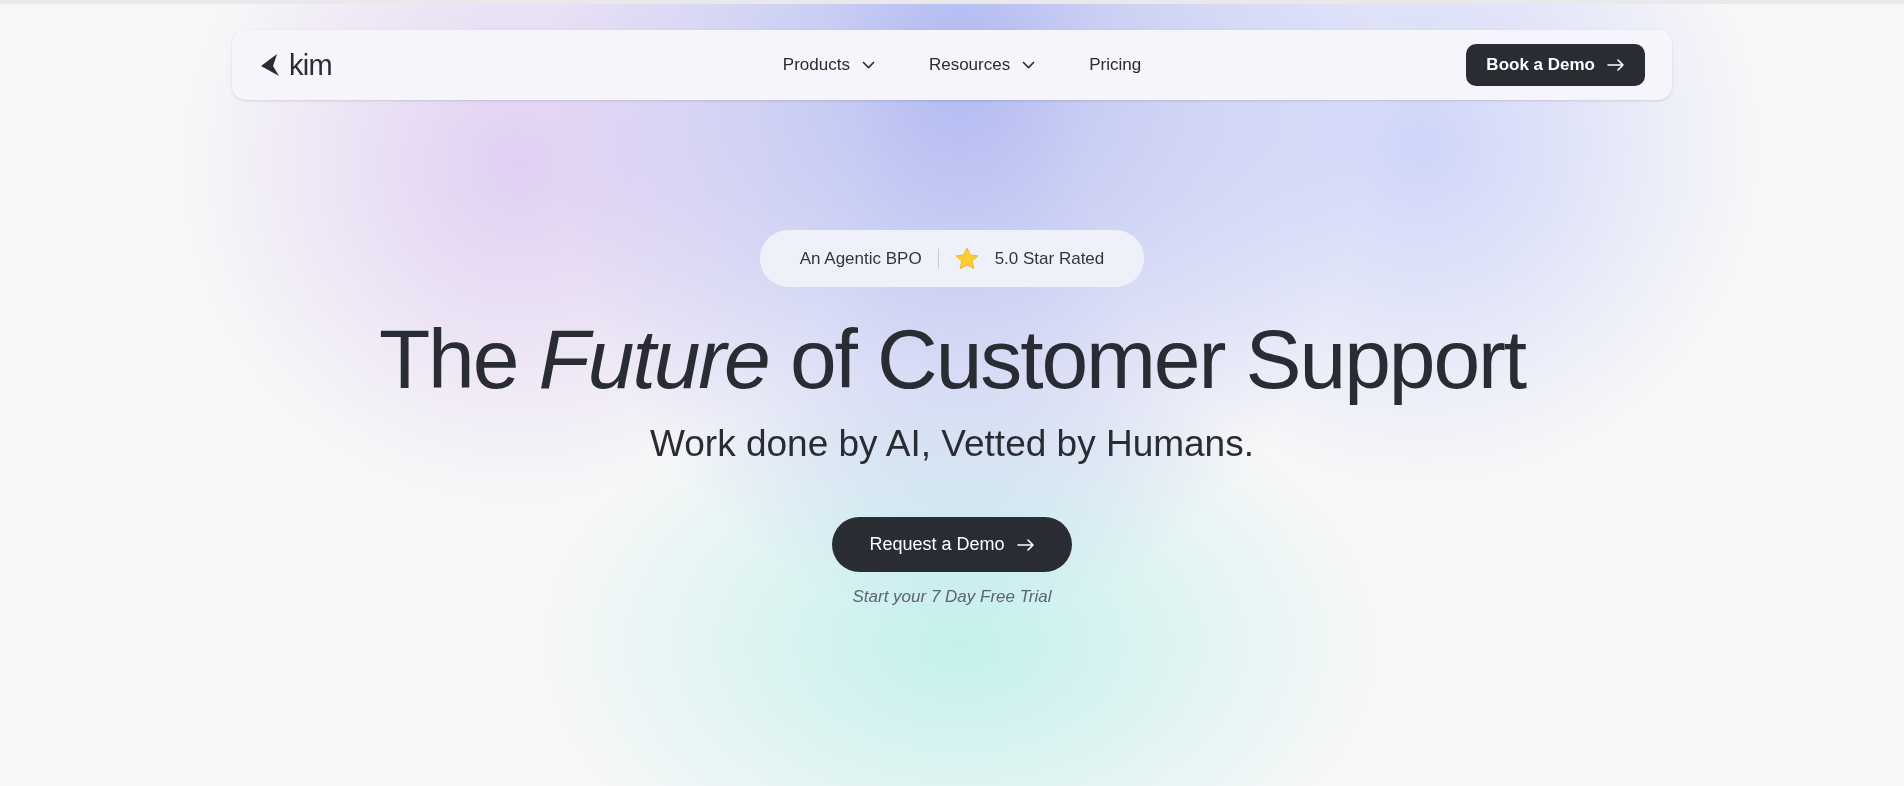 This screenshot has height=786, width=1904. What do you see at coordinates (310, 65) in the screenshot?
I see `logo-text: kim` at bounding box center [310, 65].